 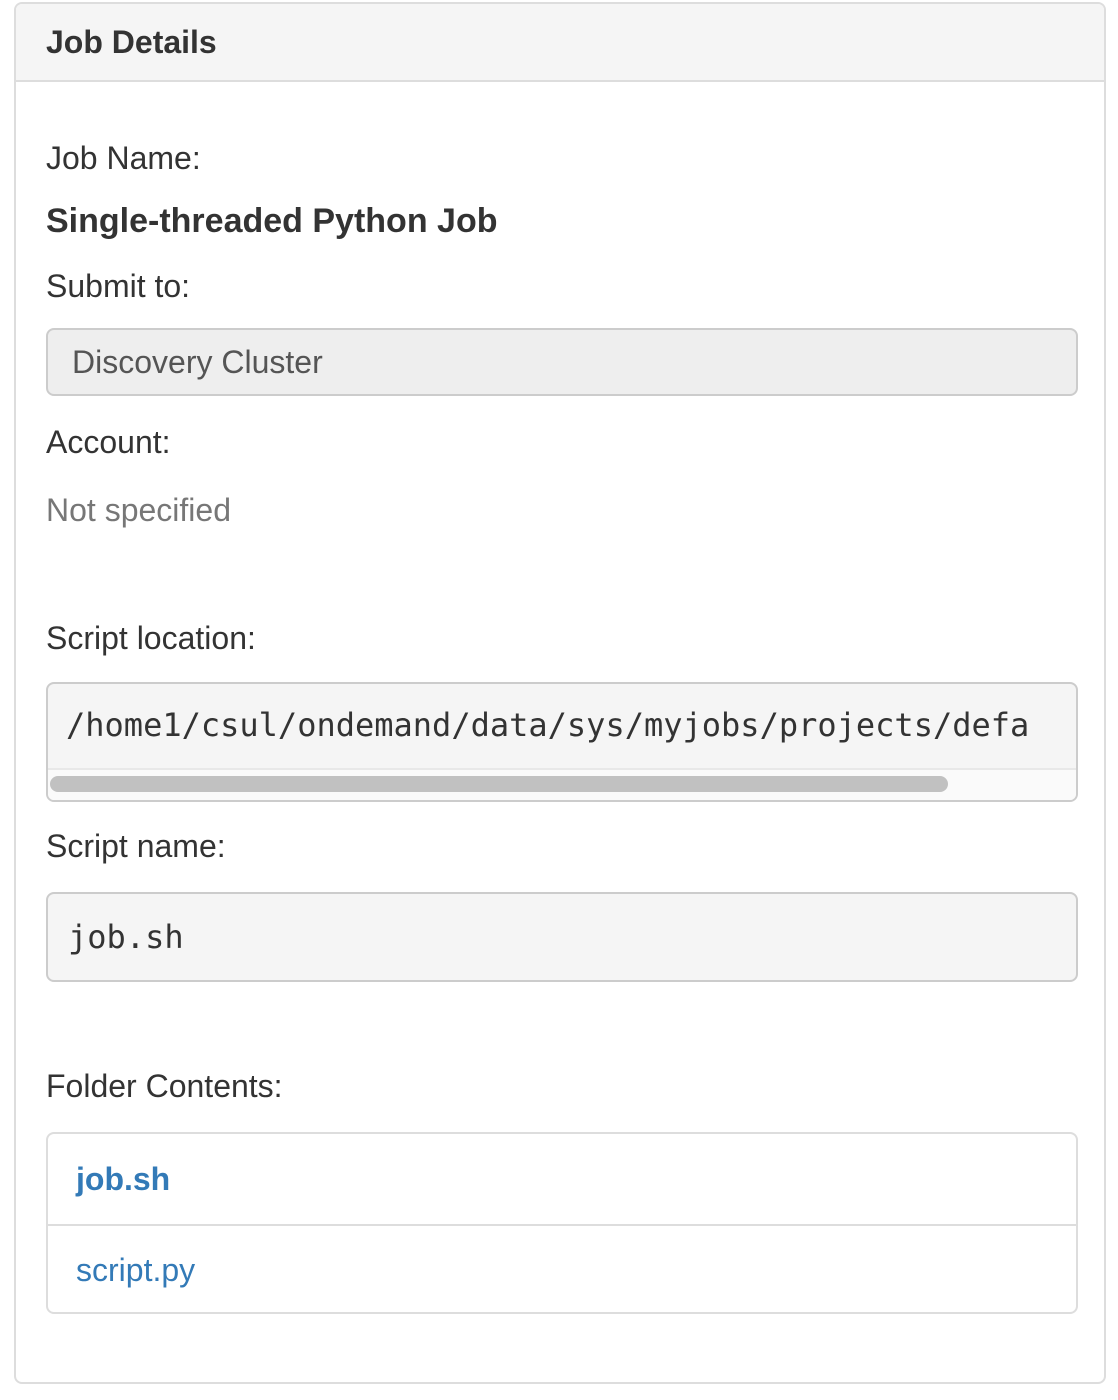 What do you see at coordinates (197, 361) in the screenshot?
I see `submit-to-value: Discovery Cluster` at bounding box center [197, 361].